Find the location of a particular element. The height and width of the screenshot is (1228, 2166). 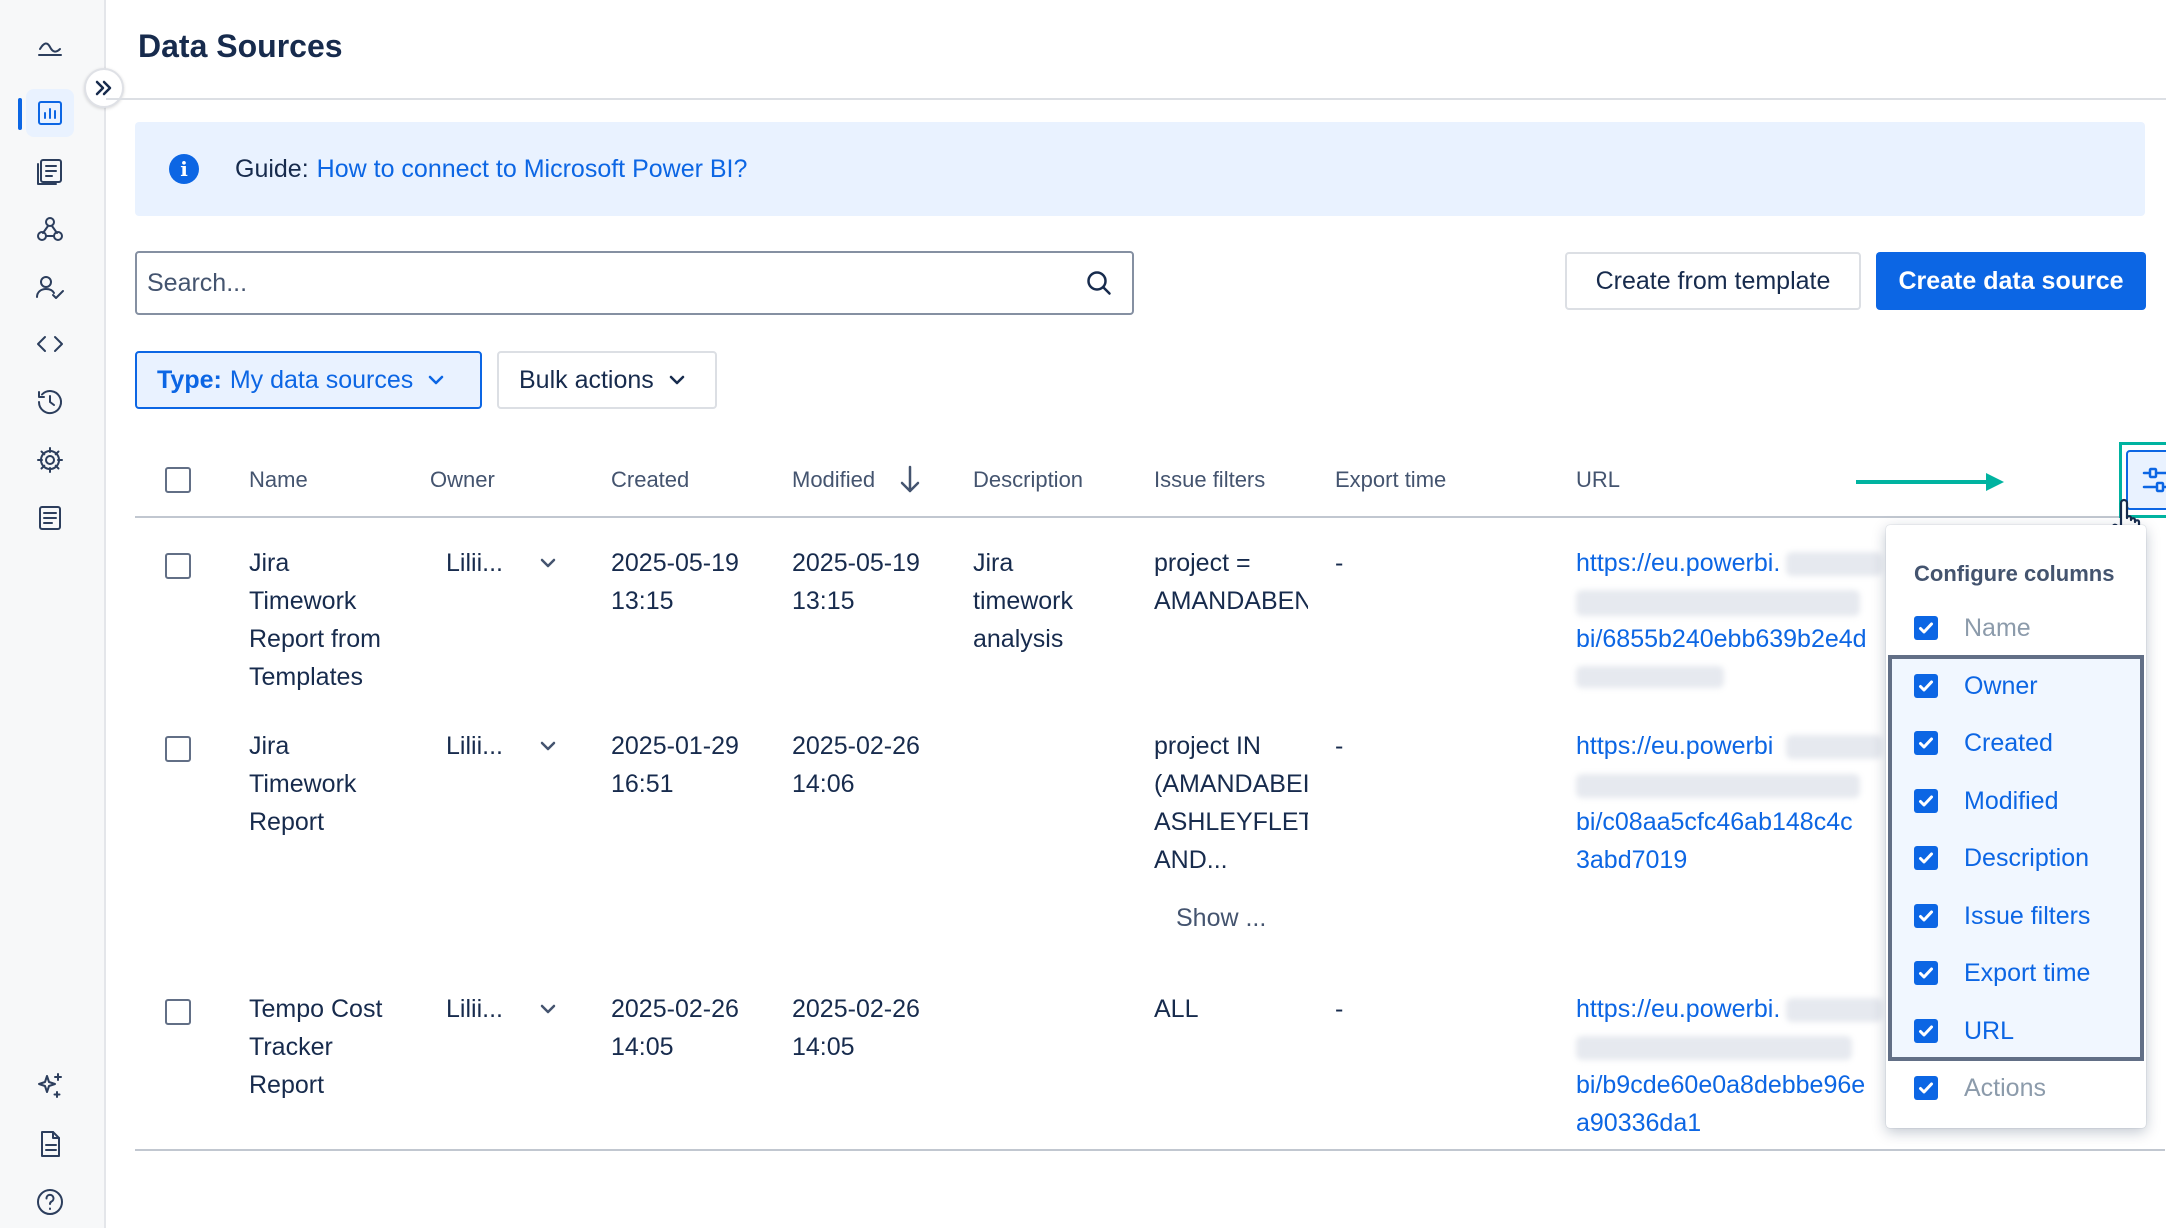

guide-link: How to connect to Microsoft Power BI? is located at coordinates (532, 169).